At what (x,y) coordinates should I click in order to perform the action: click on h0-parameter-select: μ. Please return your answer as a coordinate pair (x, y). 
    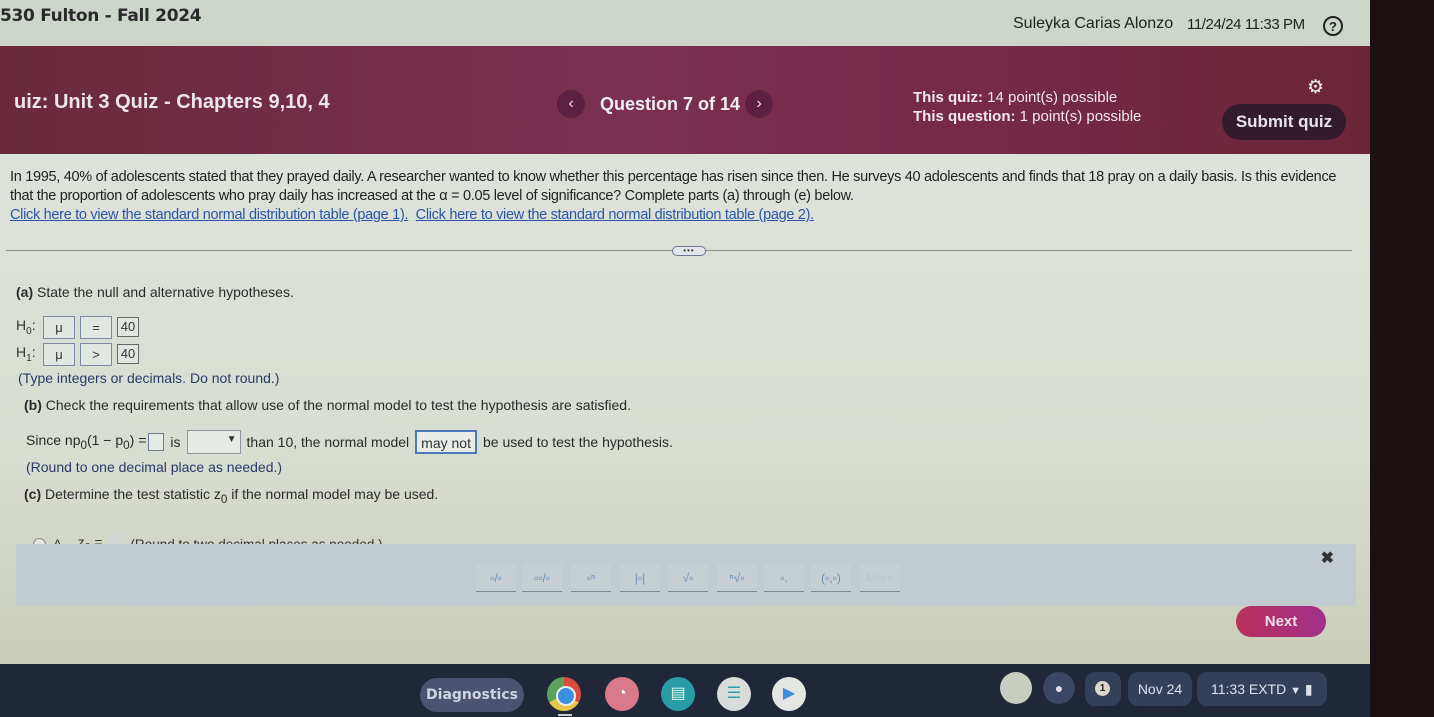
    Looking at the image, I should click on (59, 327).